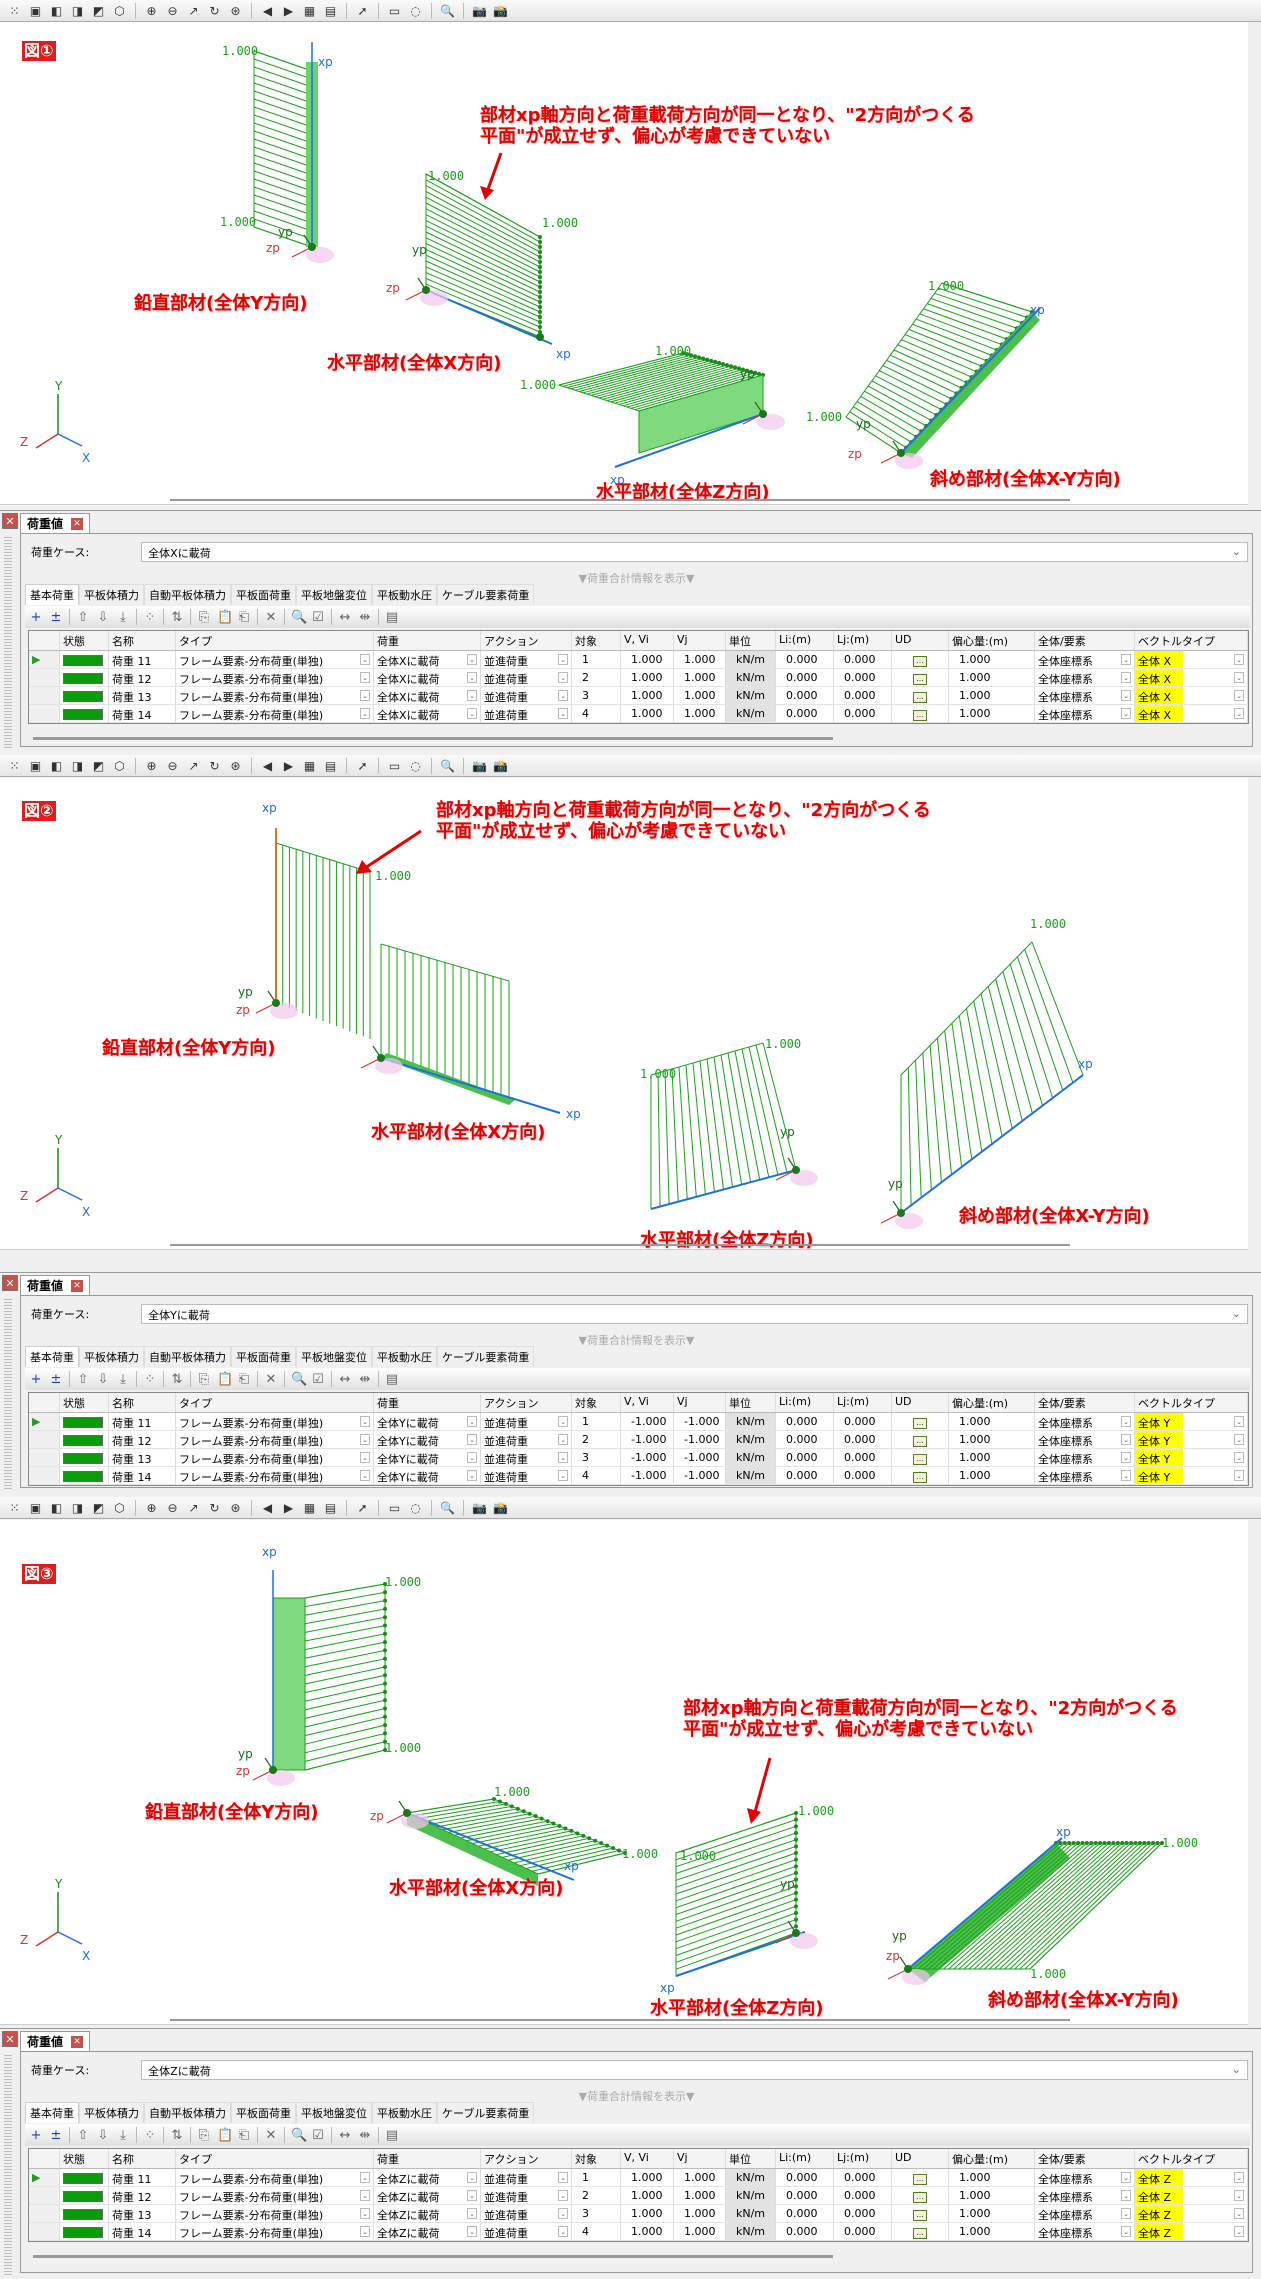  What do you see at coordinates (44, 1421) in the screenshot?
I see `cell: ▶` at bounding box center [44, 1421].